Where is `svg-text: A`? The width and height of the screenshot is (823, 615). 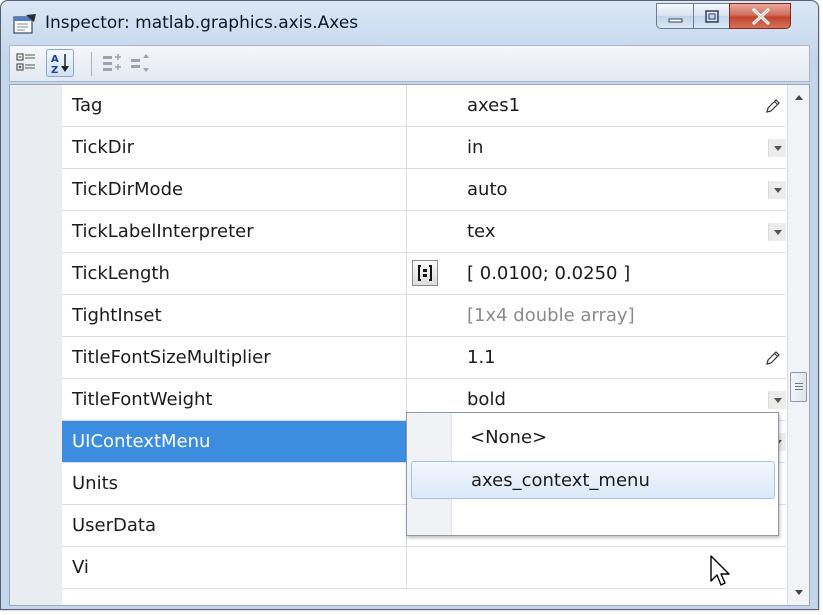
svg-text: A is located at coordinates (55, 59).